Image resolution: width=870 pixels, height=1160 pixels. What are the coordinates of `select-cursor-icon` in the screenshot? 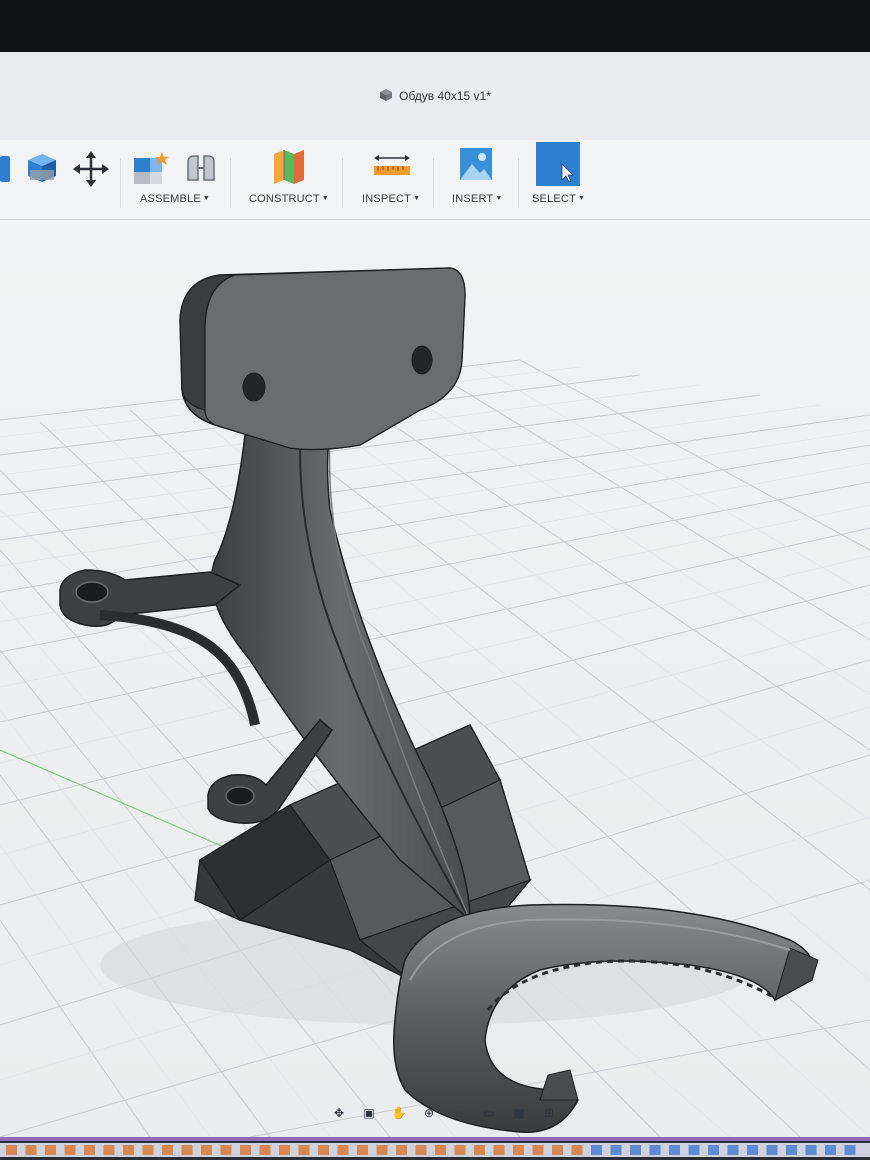 It's located at (558, 164).